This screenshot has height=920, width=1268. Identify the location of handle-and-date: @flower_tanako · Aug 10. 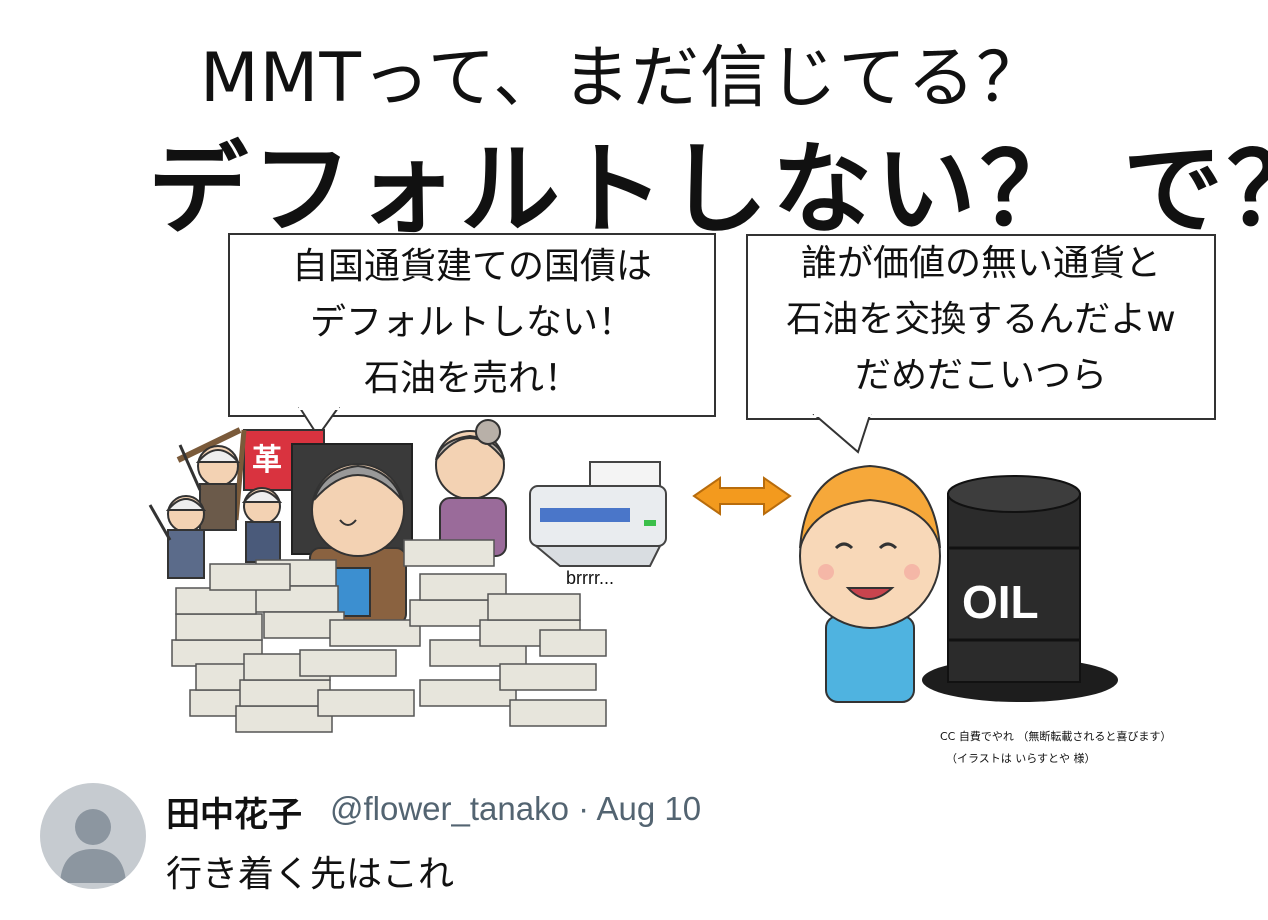
(515, 809).